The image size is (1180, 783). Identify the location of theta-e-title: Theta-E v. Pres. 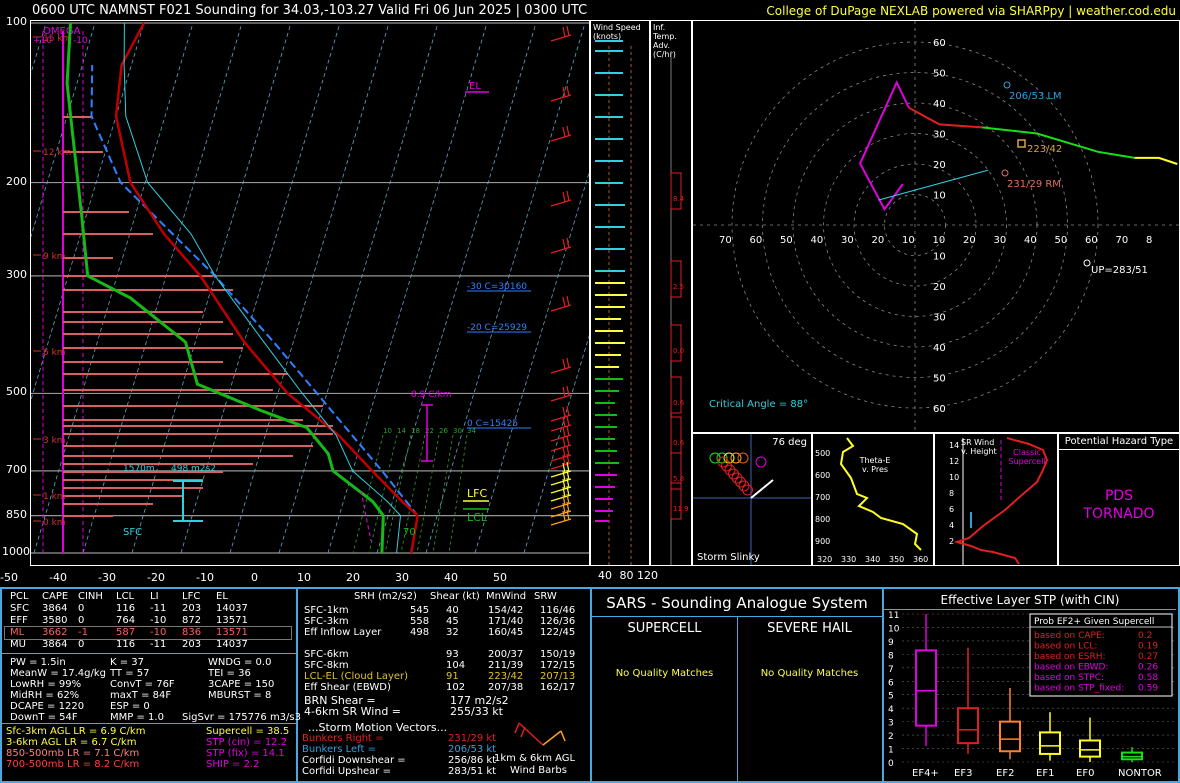
(875, 465).